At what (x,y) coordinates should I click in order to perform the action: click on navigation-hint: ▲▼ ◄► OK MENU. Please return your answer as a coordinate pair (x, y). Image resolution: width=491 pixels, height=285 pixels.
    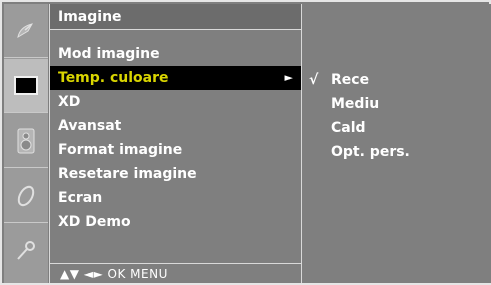
    Looking at the image, I should click on (175, 273).